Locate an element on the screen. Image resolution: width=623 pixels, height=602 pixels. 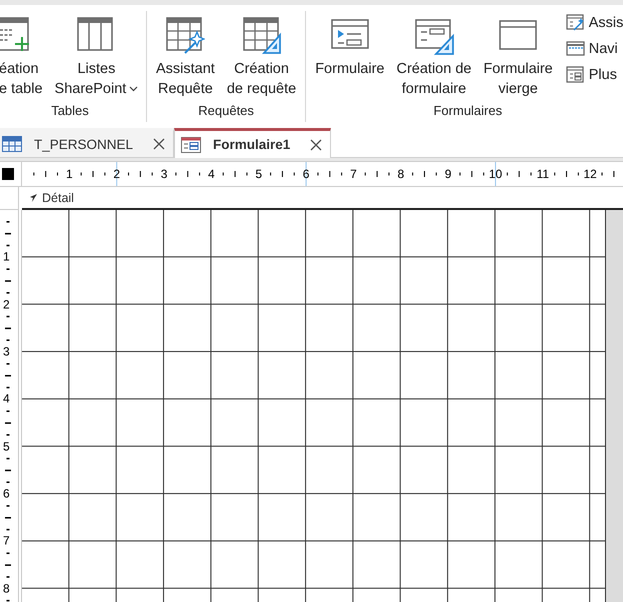
section-marker-icon is located at coordinates (33, 197).